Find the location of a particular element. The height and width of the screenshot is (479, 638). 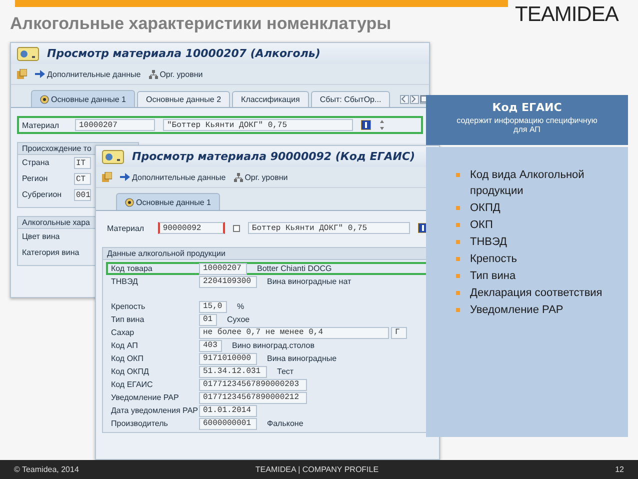

field-label: Производитель is located at coordinates (140, 423).